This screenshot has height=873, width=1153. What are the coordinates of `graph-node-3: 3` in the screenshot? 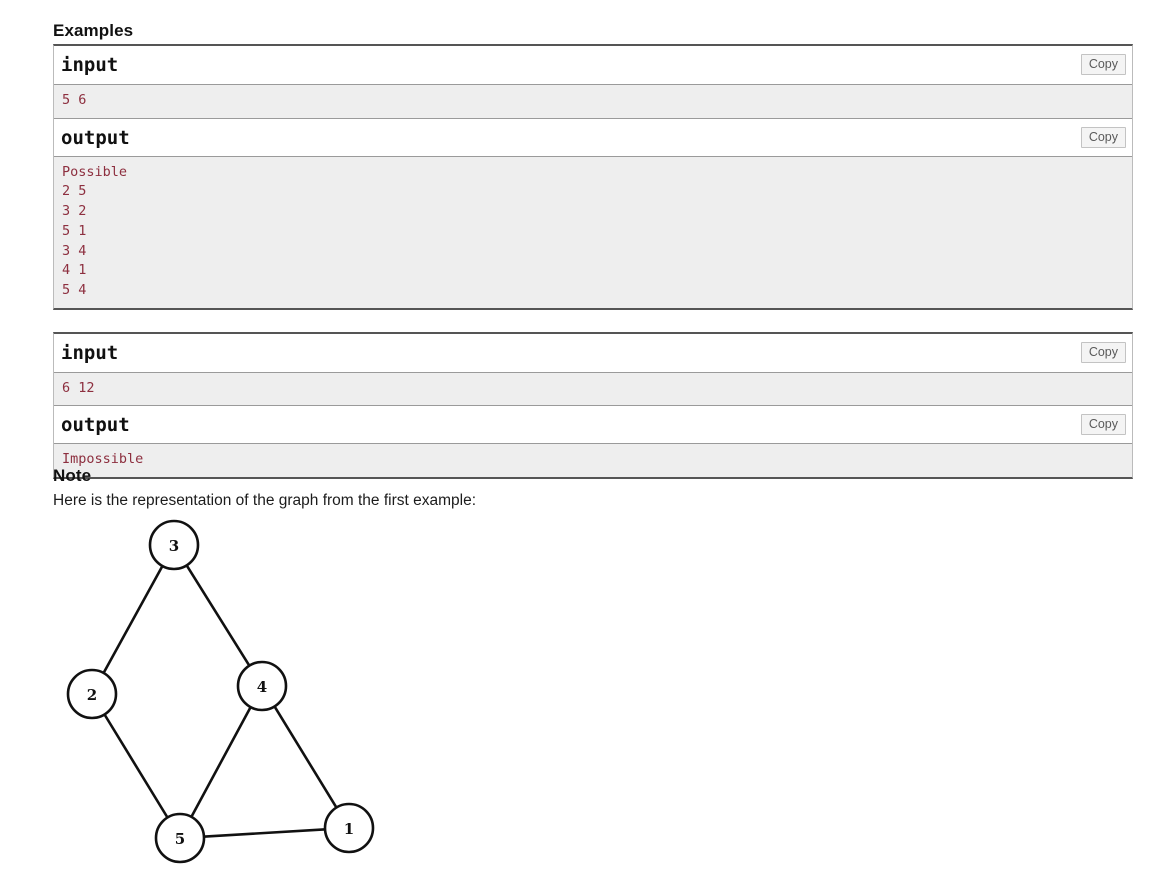 It's located at (174, 545).